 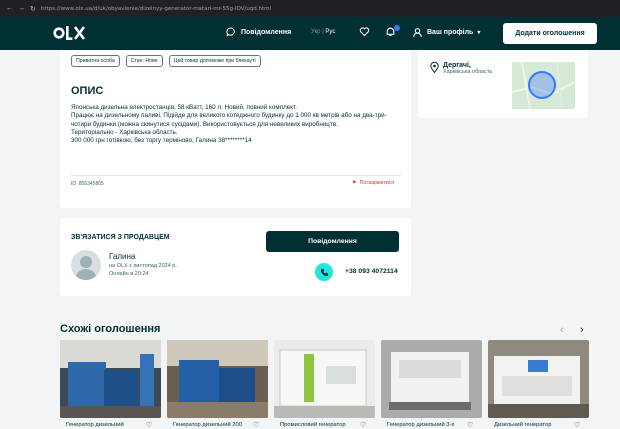 I want to click on carousel-next-icon: ›, so click(x=582, y=330).